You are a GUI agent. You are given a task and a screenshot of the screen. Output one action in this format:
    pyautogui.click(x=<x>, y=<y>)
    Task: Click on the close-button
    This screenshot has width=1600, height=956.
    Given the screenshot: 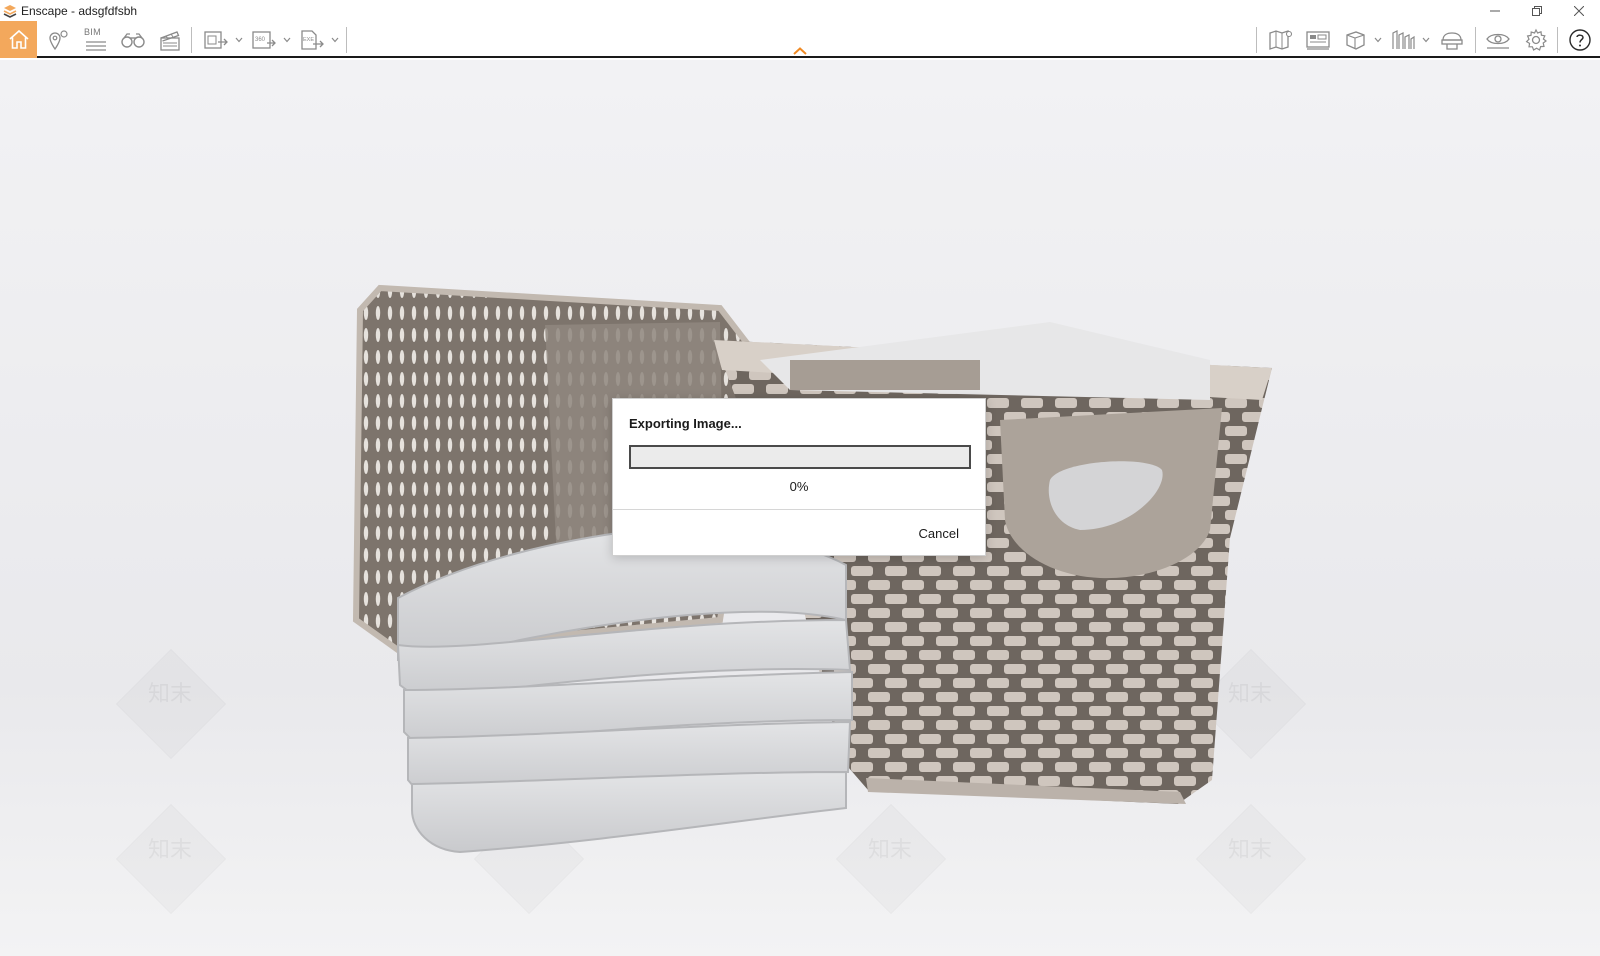 What is the action you would take?
    pyautogui.click(x=1579, y=10)
    